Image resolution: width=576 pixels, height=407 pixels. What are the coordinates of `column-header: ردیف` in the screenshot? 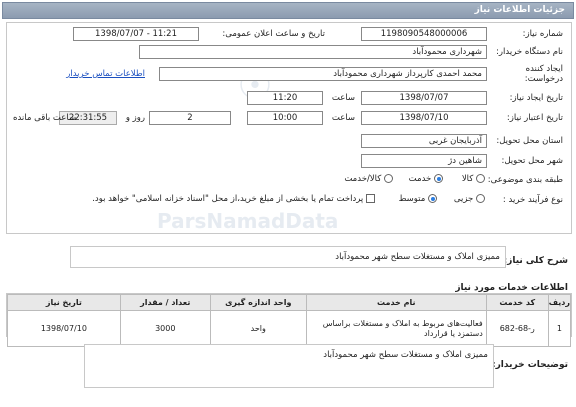 It's located at (559, 302).